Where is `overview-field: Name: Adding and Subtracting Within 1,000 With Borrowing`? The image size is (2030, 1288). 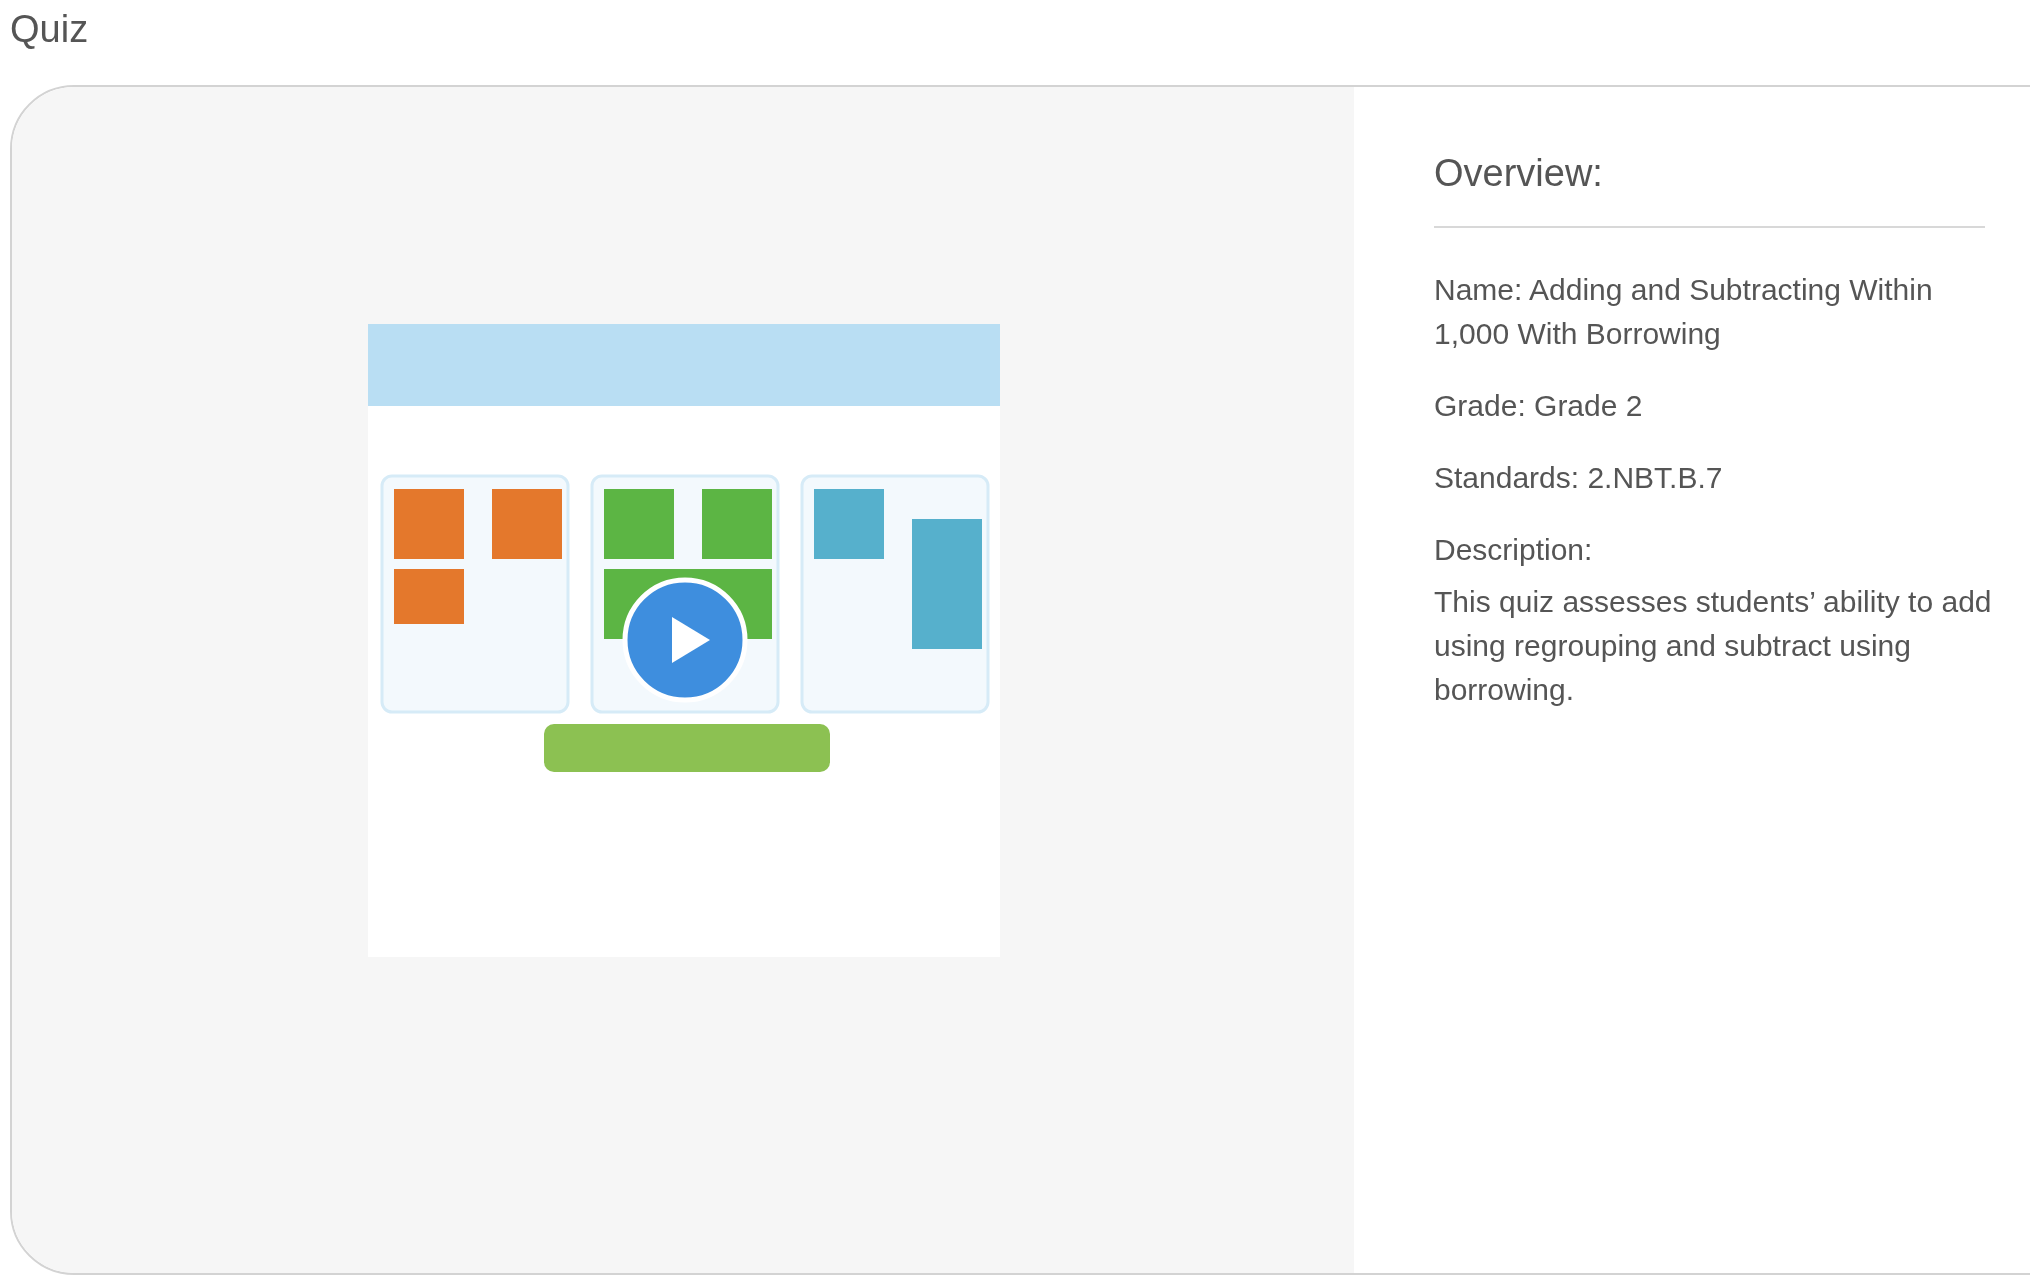 overview-field: Name: Adding and Subtracting Within 1,000 With Borrowing is located at coordinates (1714, 312).